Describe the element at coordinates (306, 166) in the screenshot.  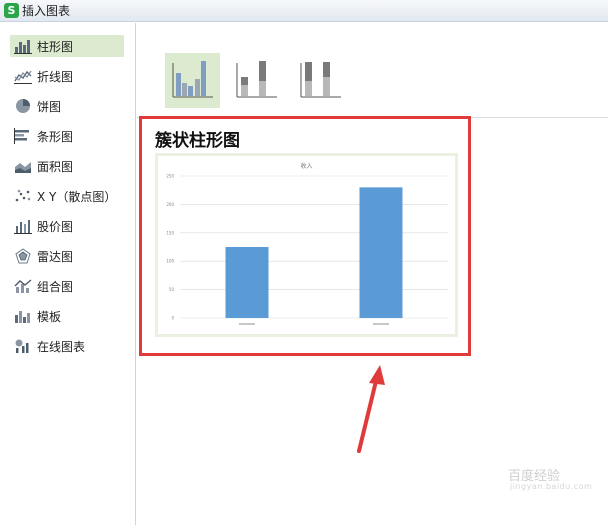
I see `chart-title: 收入` at that location.